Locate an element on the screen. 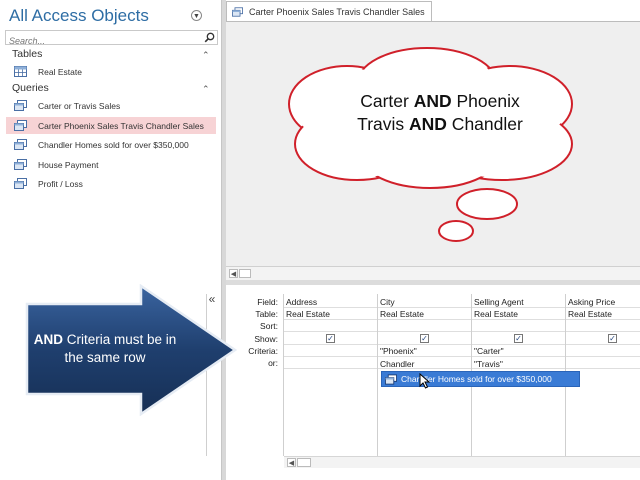 Image resolution: width=640 pixels, height=480 pixels. search-box is located at coordinates (111, 39).